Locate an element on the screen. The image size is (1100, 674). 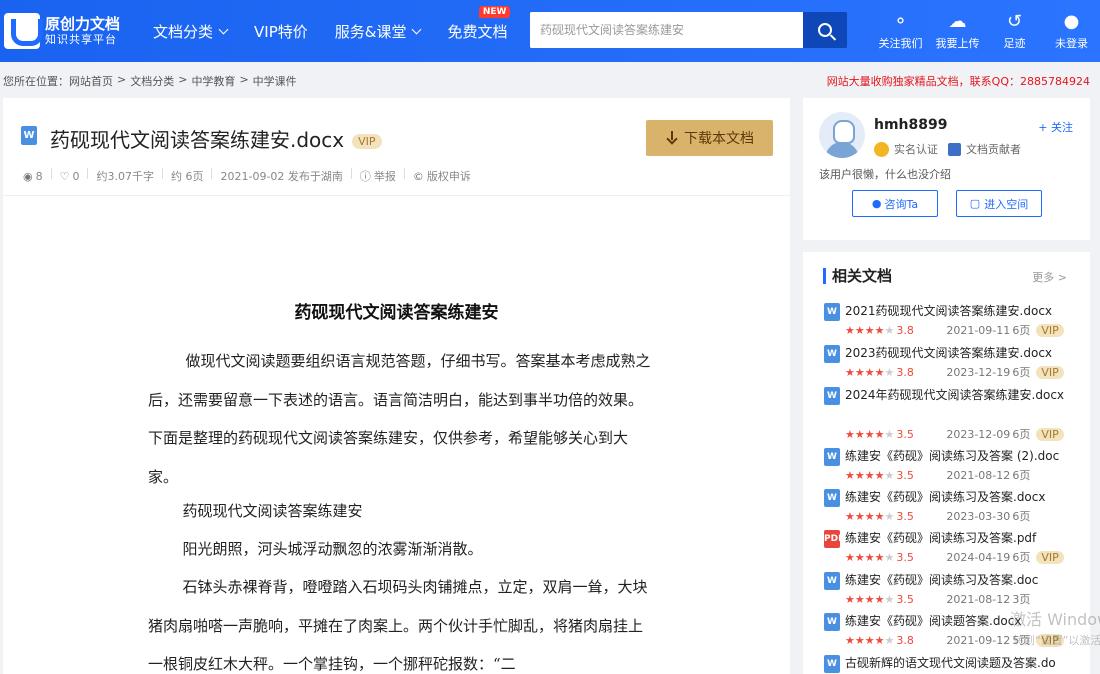
upload-cloud-icon: ☁ is located at coordinates (957, 21).